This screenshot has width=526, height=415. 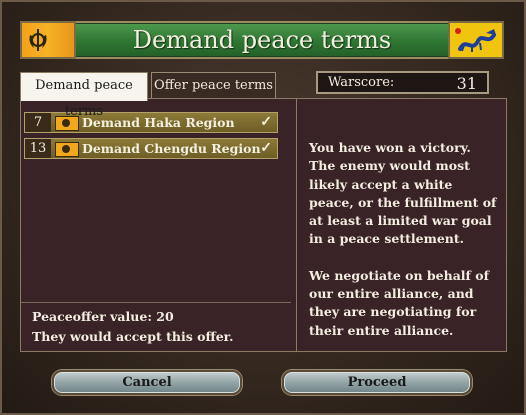 I want to click on demand-cost: 13, so click(x=38, y=148).